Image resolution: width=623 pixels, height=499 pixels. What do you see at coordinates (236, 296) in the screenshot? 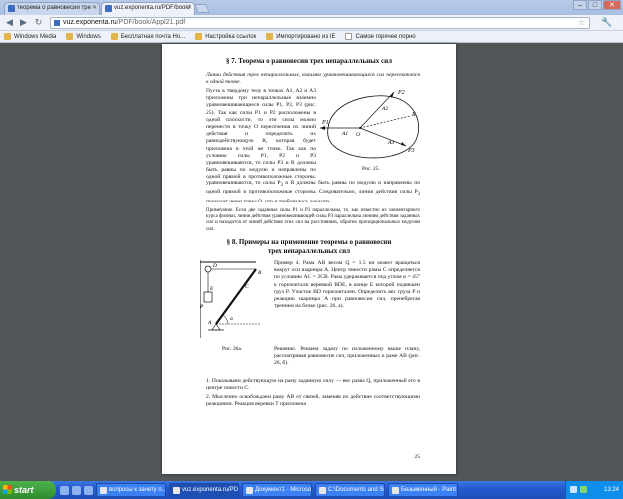
I see `frame-ab` at bounding box center [236, 296].